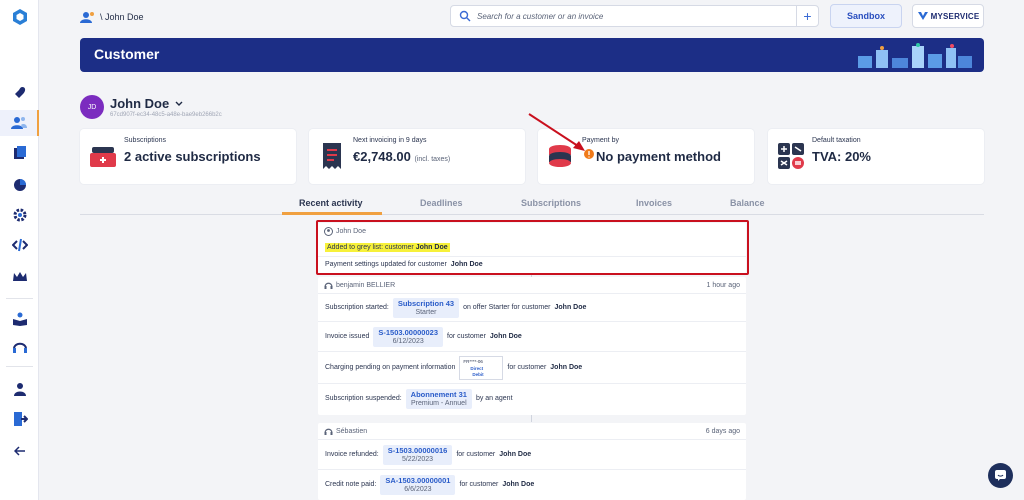 This screenshot has height=500, width=1024. I want to click on time-ago: 1 hour ago, so click(723, 285).